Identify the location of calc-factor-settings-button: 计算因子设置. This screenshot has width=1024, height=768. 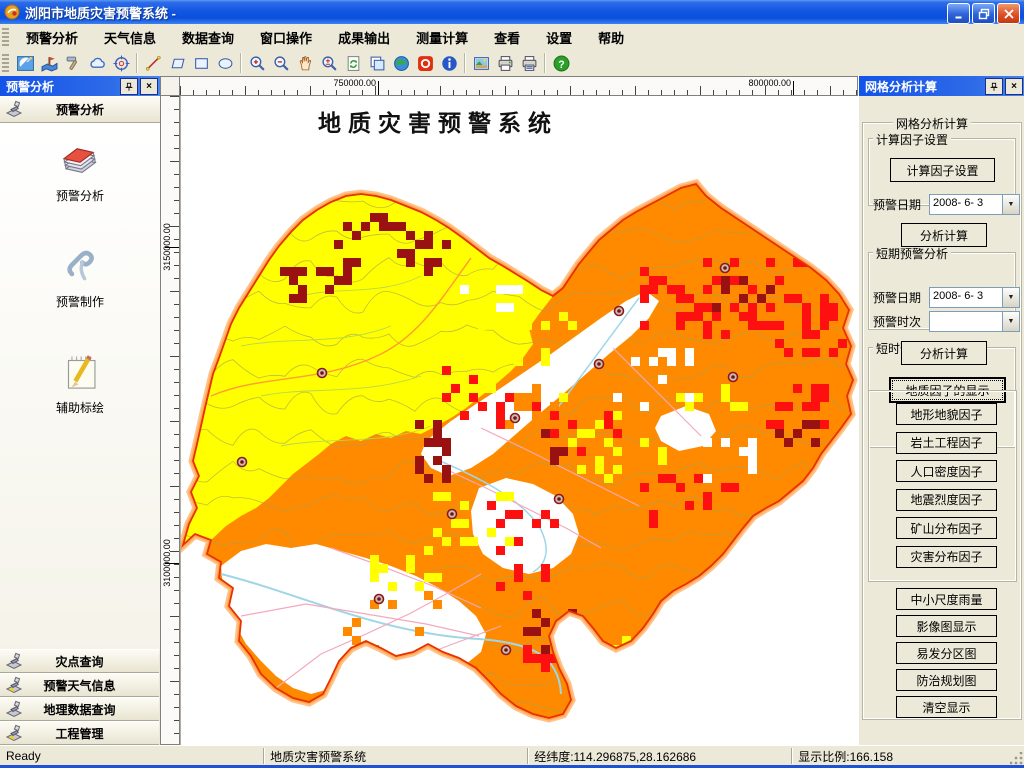
(942, 170).